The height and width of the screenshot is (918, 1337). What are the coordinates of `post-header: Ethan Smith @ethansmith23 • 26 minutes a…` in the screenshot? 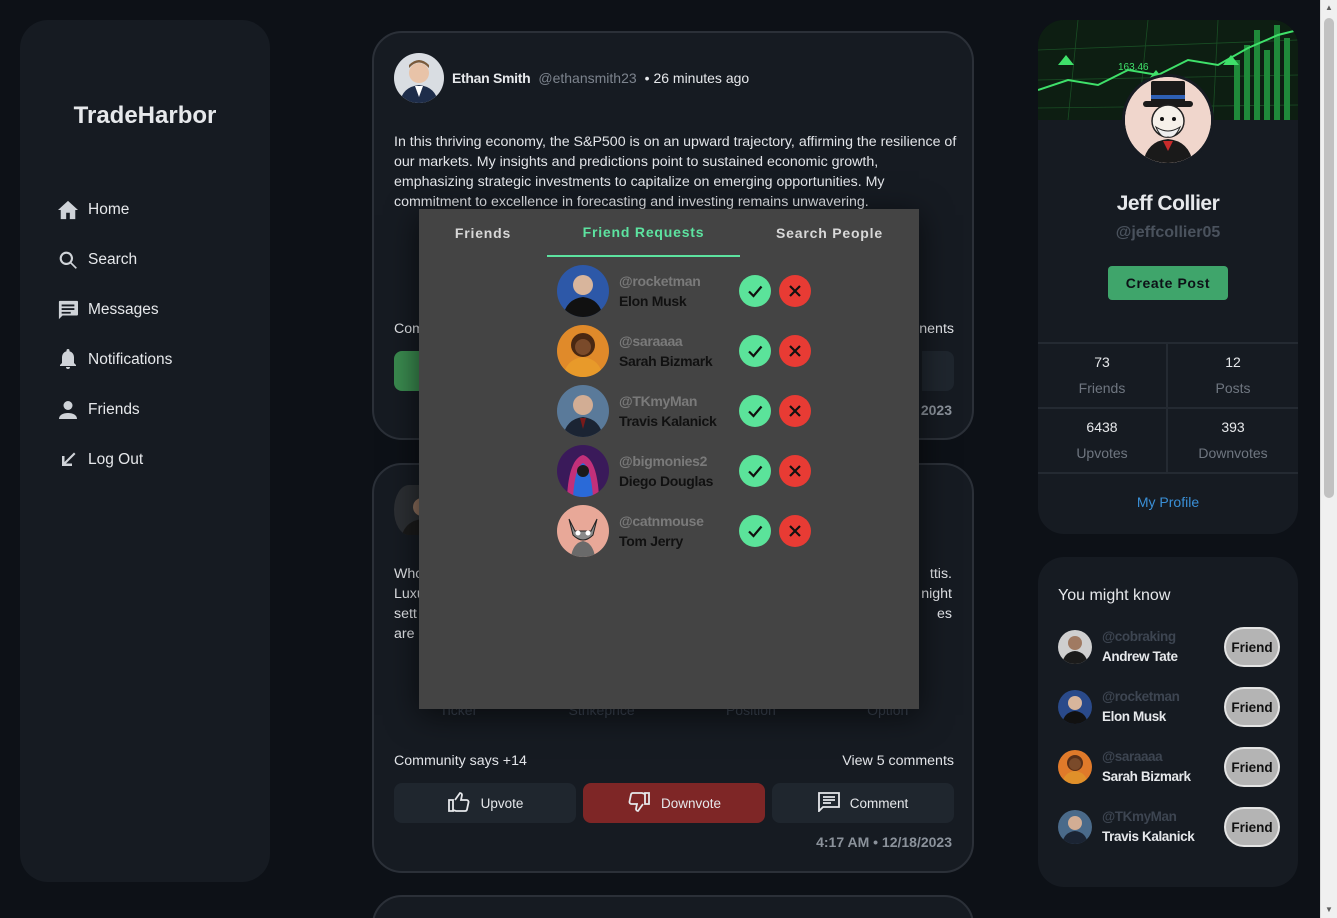 It's located at (571, 78).